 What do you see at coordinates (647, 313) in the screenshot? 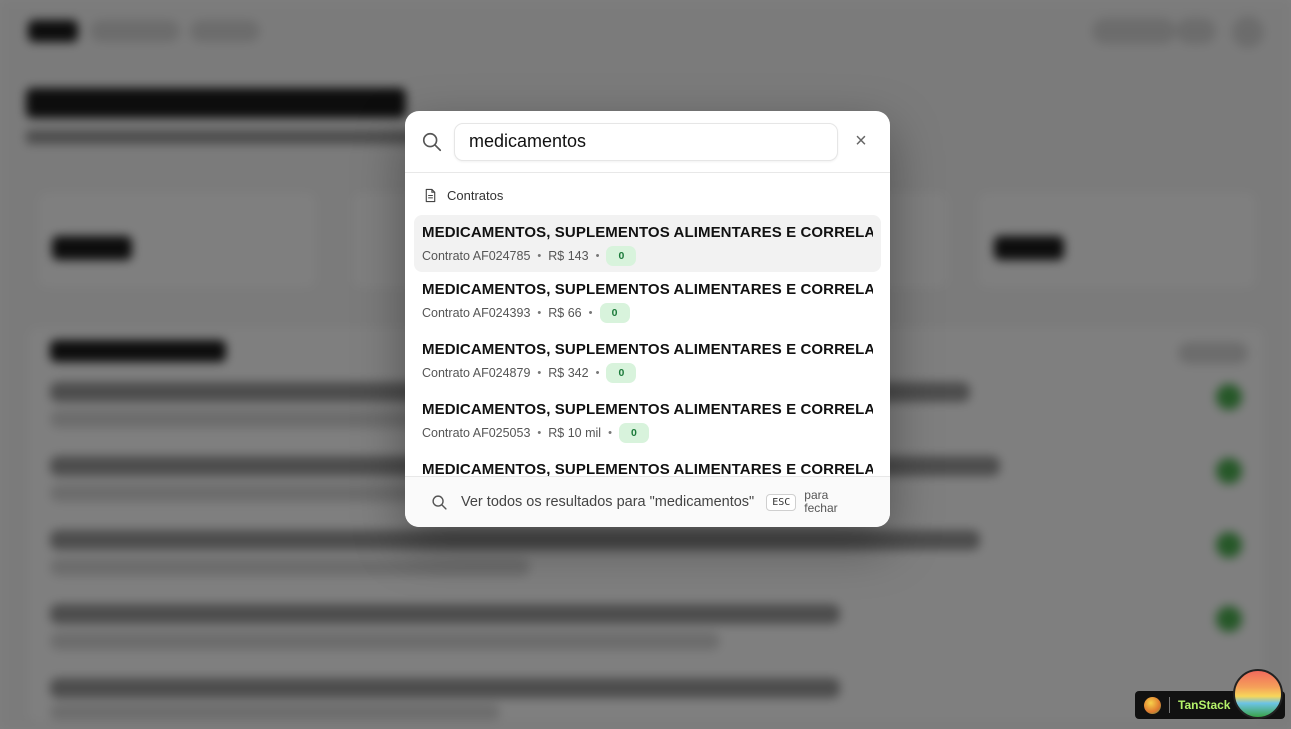
I see `result-meta: Contrato AF024393 • R$ 66 • 0` at bounding box center [647, 313].